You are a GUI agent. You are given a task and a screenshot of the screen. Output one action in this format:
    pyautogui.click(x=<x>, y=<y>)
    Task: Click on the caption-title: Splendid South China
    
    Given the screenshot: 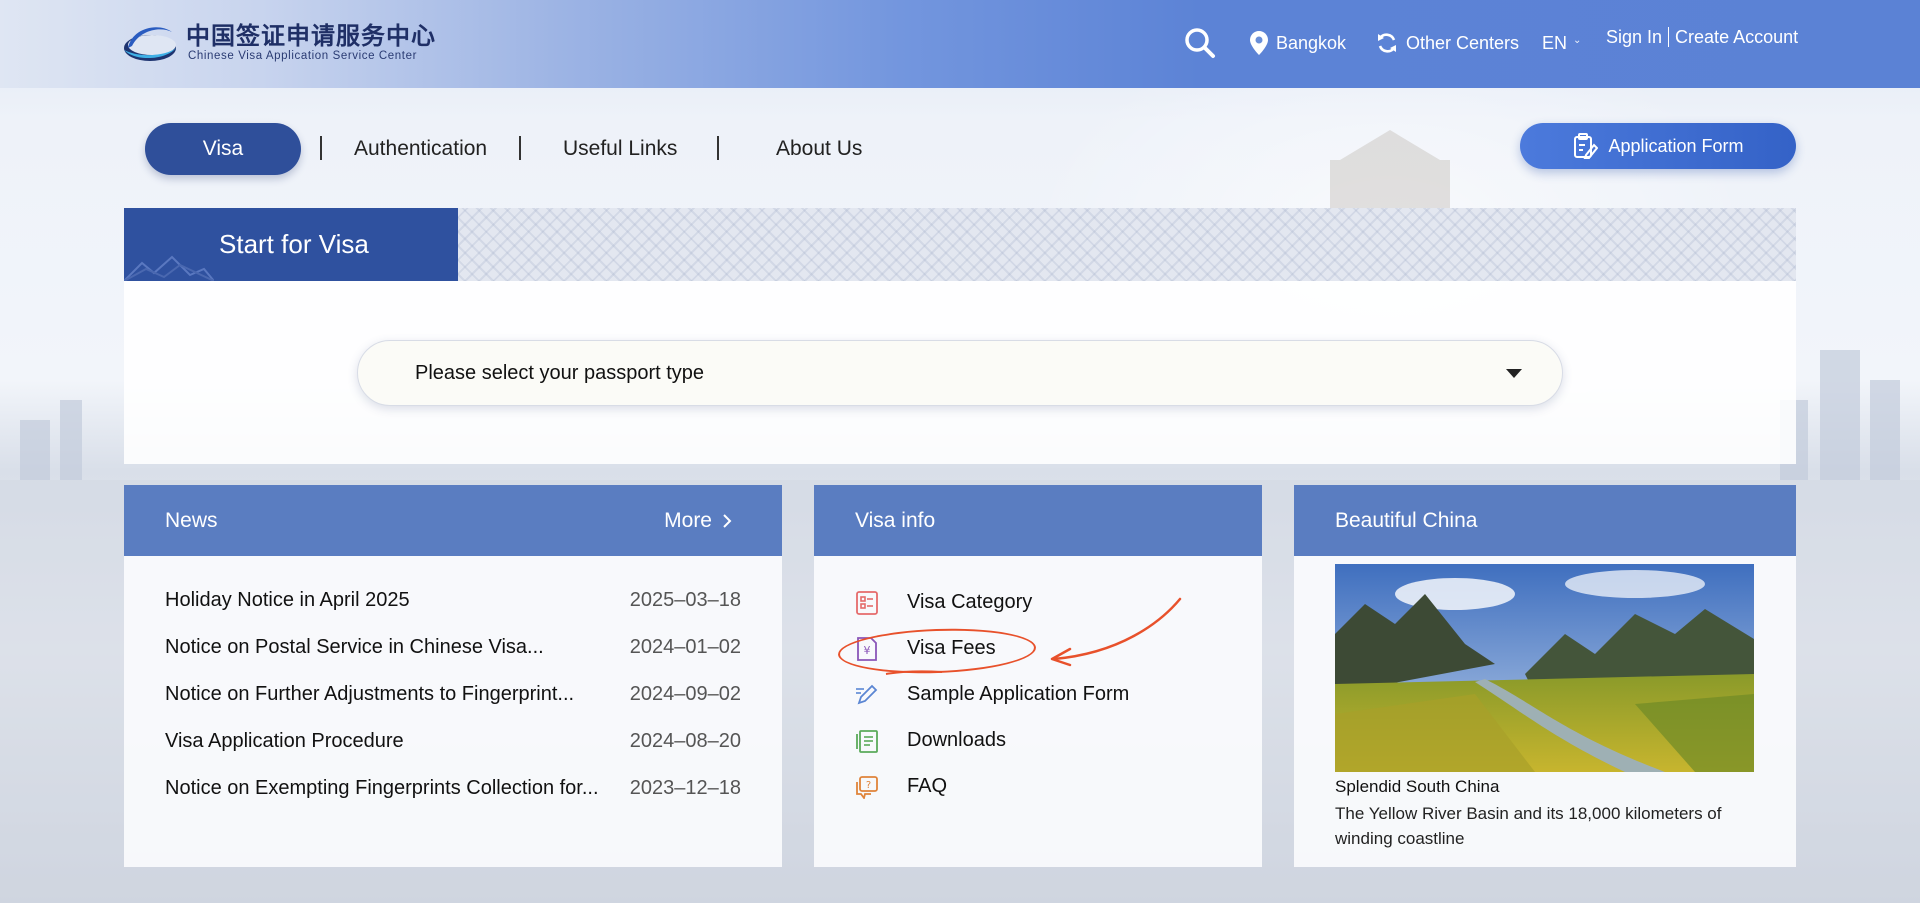 What is the action you would take?
    pyautogui.click(x=1417, y=786)
    